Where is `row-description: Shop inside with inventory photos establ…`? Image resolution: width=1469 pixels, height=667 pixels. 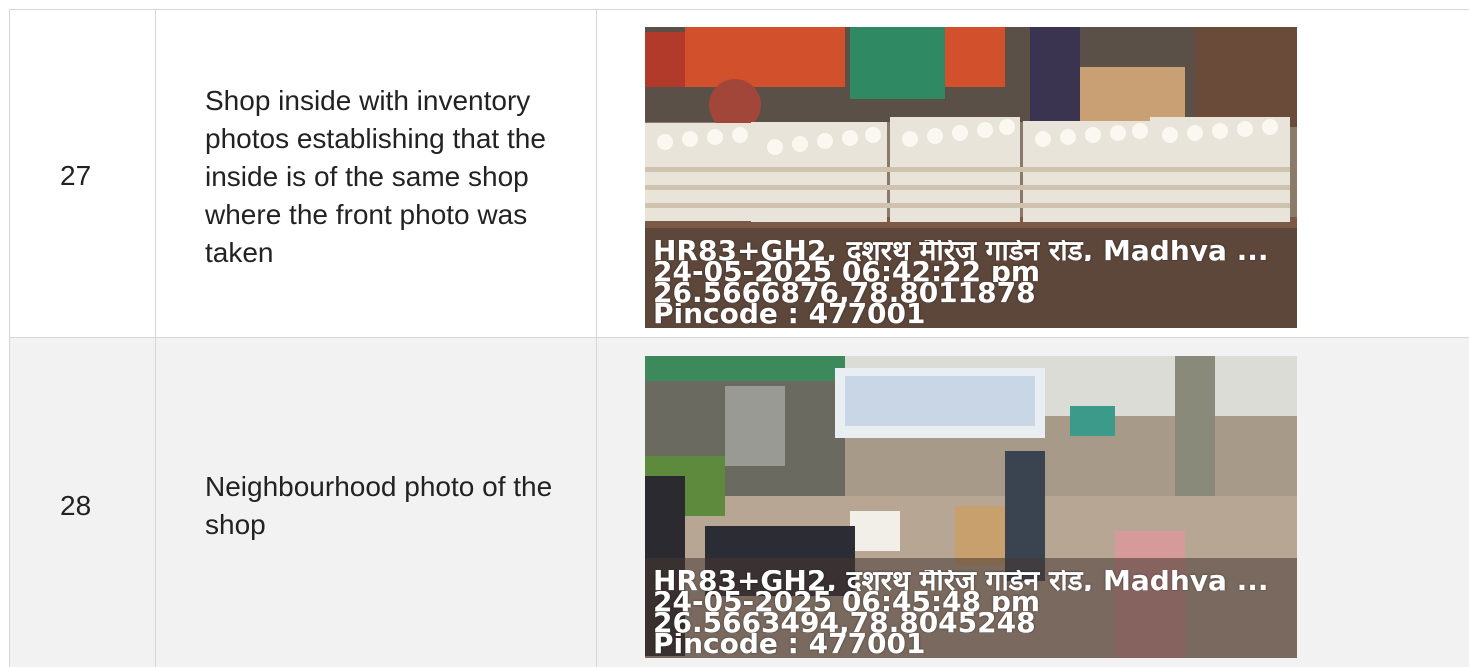 row-description: Shop inside with inventory photos establ… is located at coordinates (375, 176).